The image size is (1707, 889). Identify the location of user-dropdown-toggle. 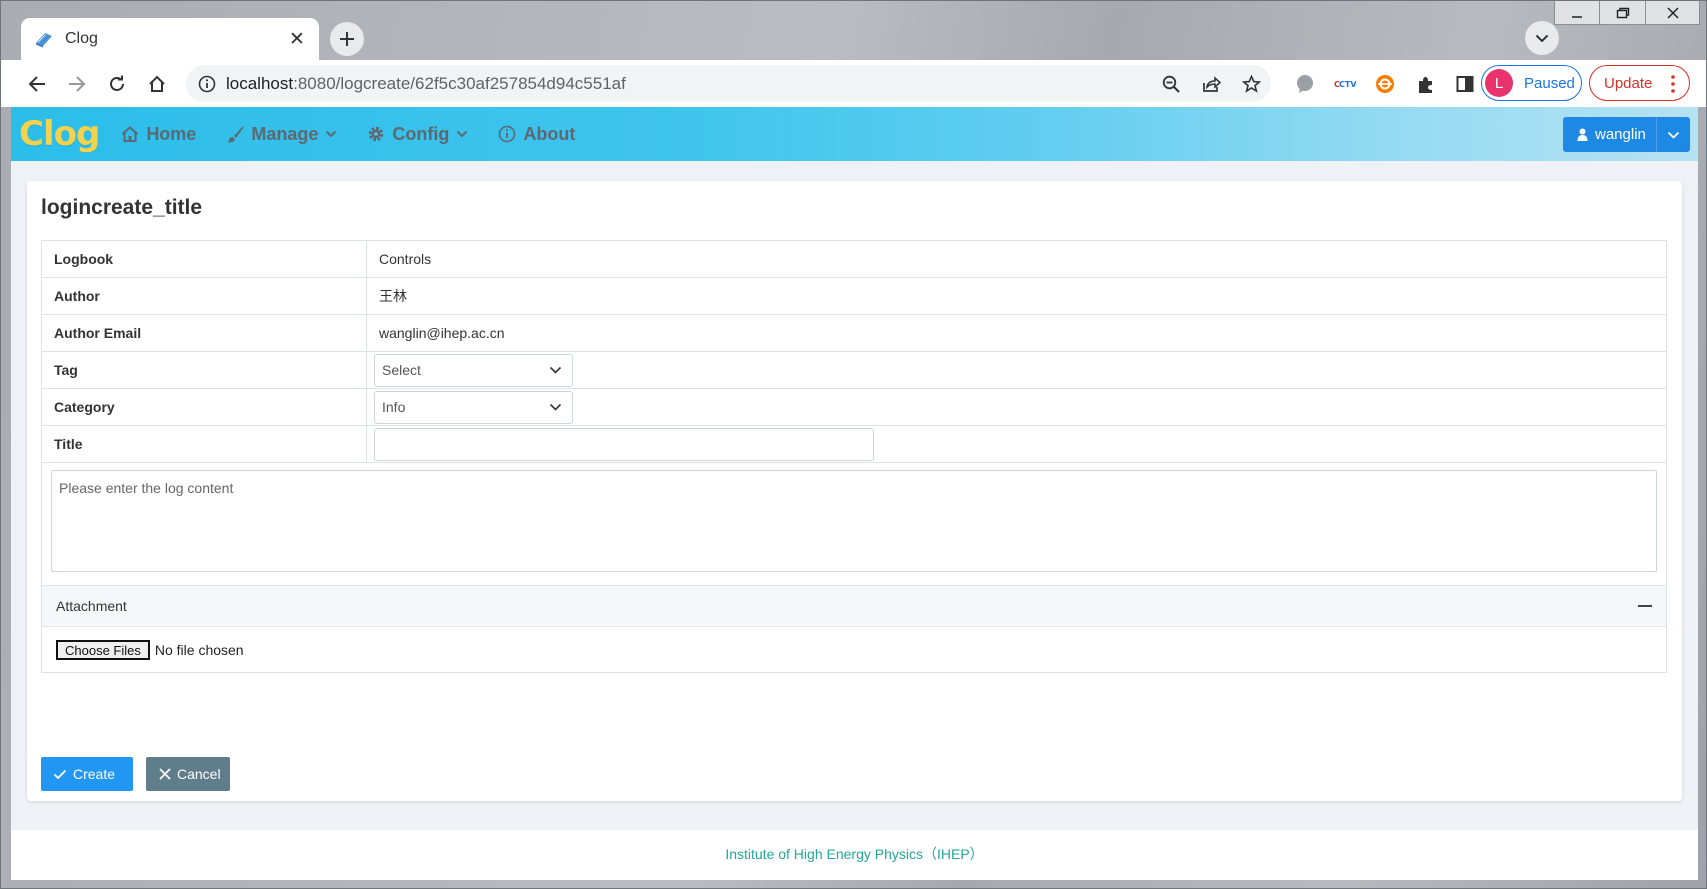
(1673, 134).